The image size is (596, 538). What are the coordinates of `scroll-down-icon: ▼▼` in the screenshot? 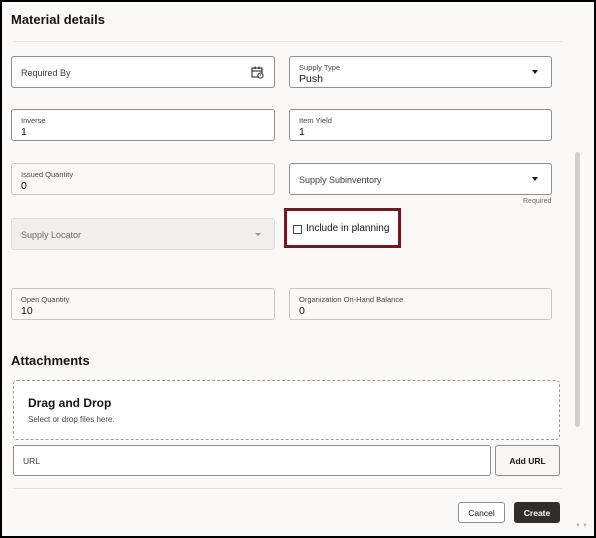 It's located at (582, 526).